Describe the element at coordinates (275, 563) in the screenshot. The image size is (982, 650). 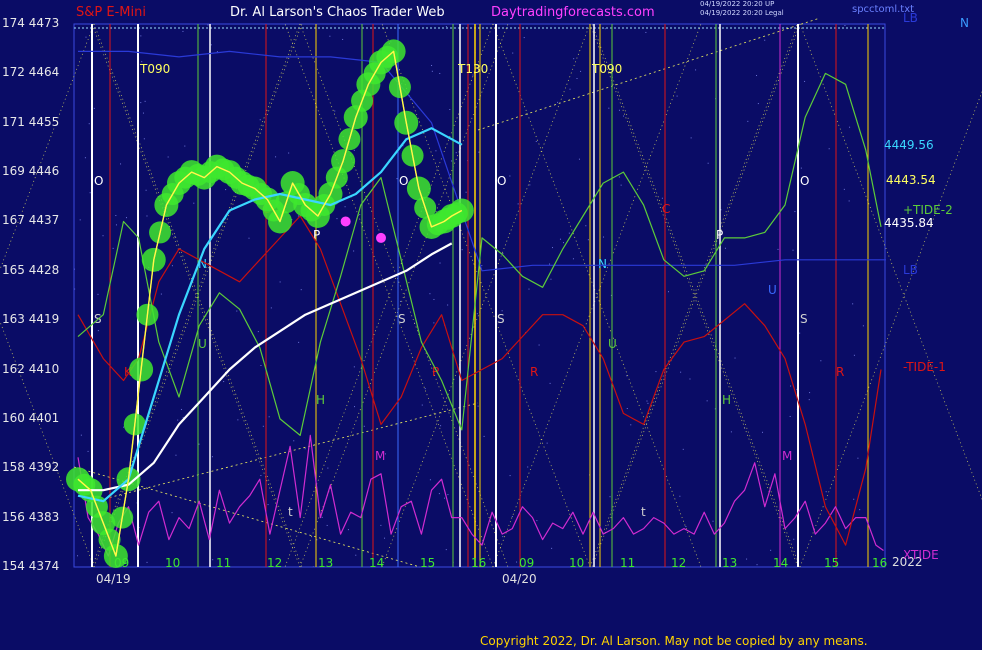
I see `x-hour-label: 12` at that location.